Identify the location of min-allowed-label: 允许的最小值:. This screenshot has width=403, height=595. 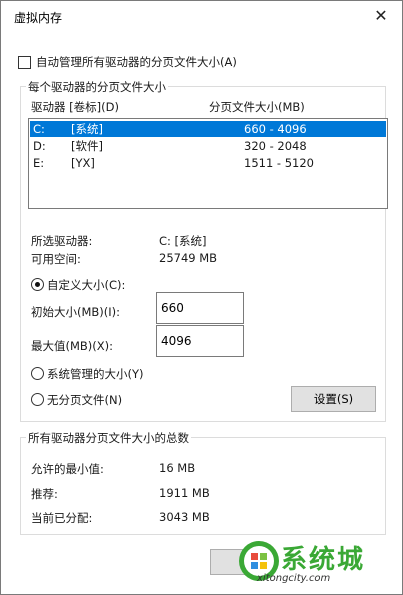
(67, 469).